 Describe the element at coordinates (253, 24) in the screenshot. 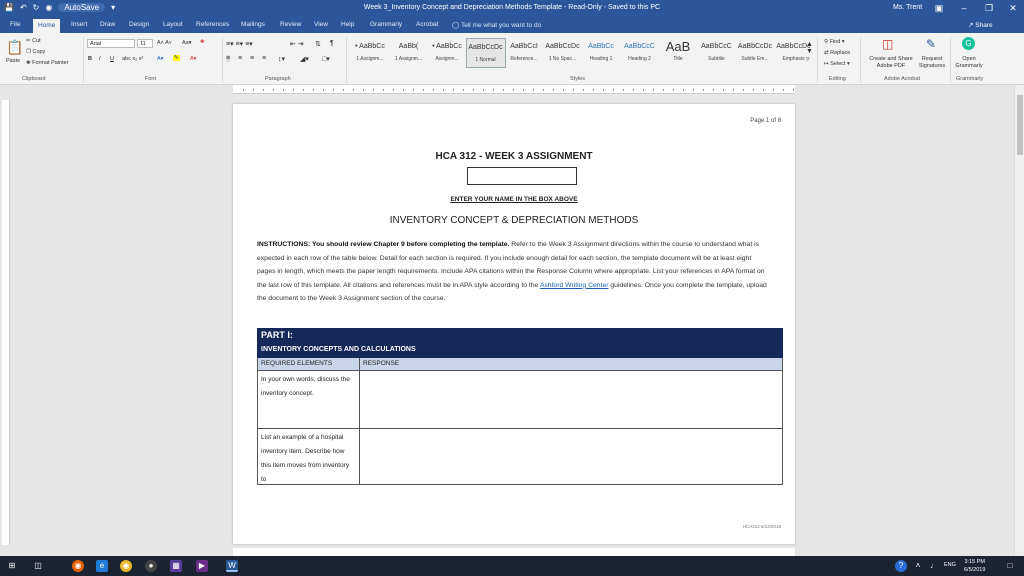

I see `tab-mailings: Mailings` at that location.